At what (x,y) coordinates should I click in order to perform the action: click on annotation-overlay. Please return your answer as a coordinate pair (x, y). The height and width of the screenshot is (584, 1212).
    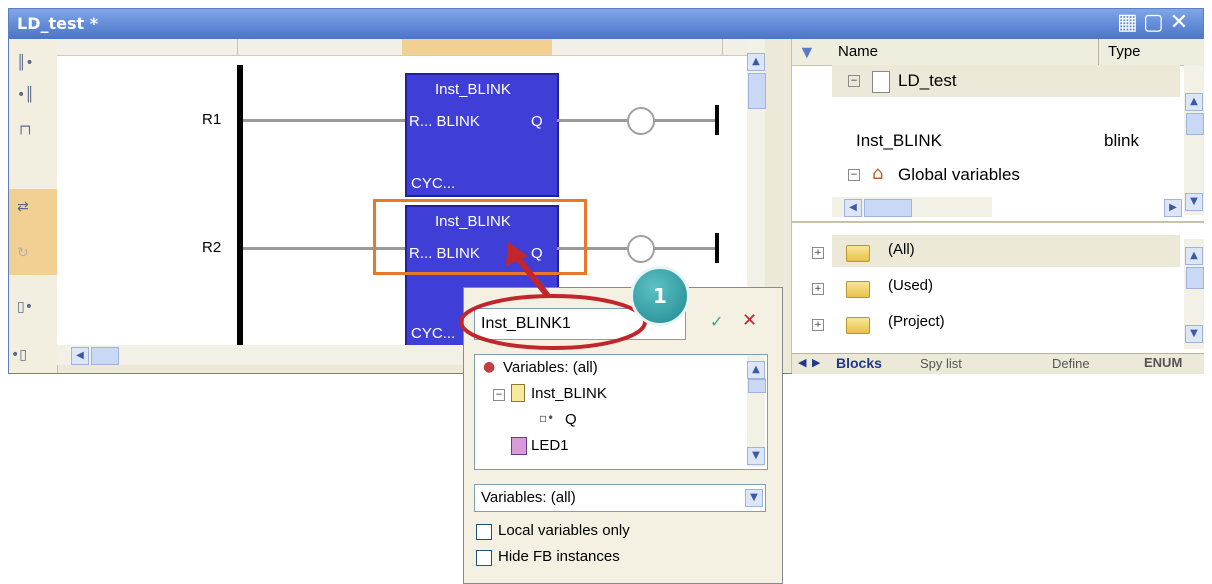
    Looking at the image, I should click on (553, 296).